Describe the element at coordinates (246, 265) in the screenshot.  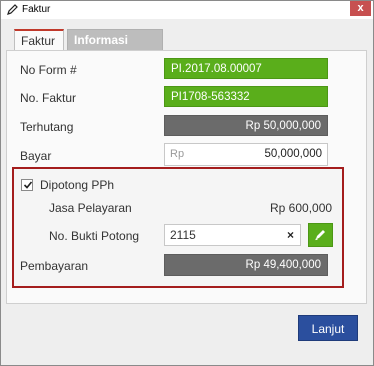
I see `pembayaran-field: Rp 49,400,000` at that location.